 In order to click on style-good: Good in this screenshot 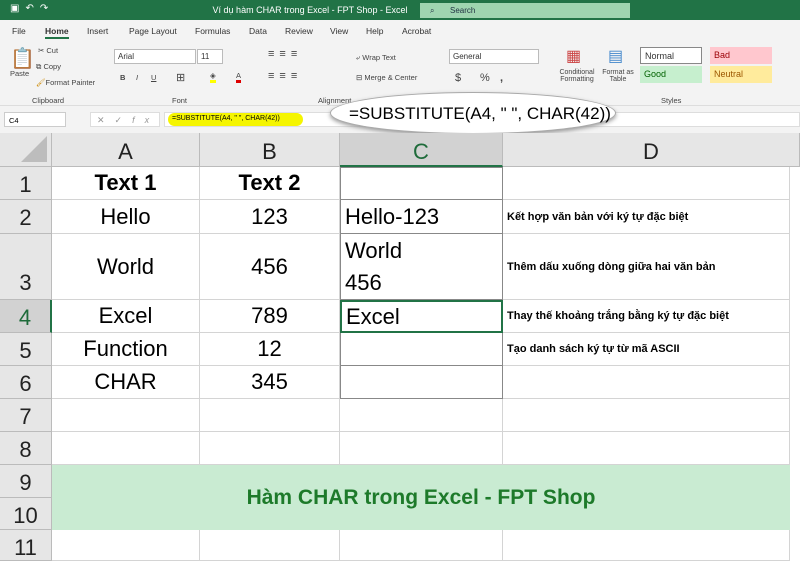, I will do `click(671, 74)`.